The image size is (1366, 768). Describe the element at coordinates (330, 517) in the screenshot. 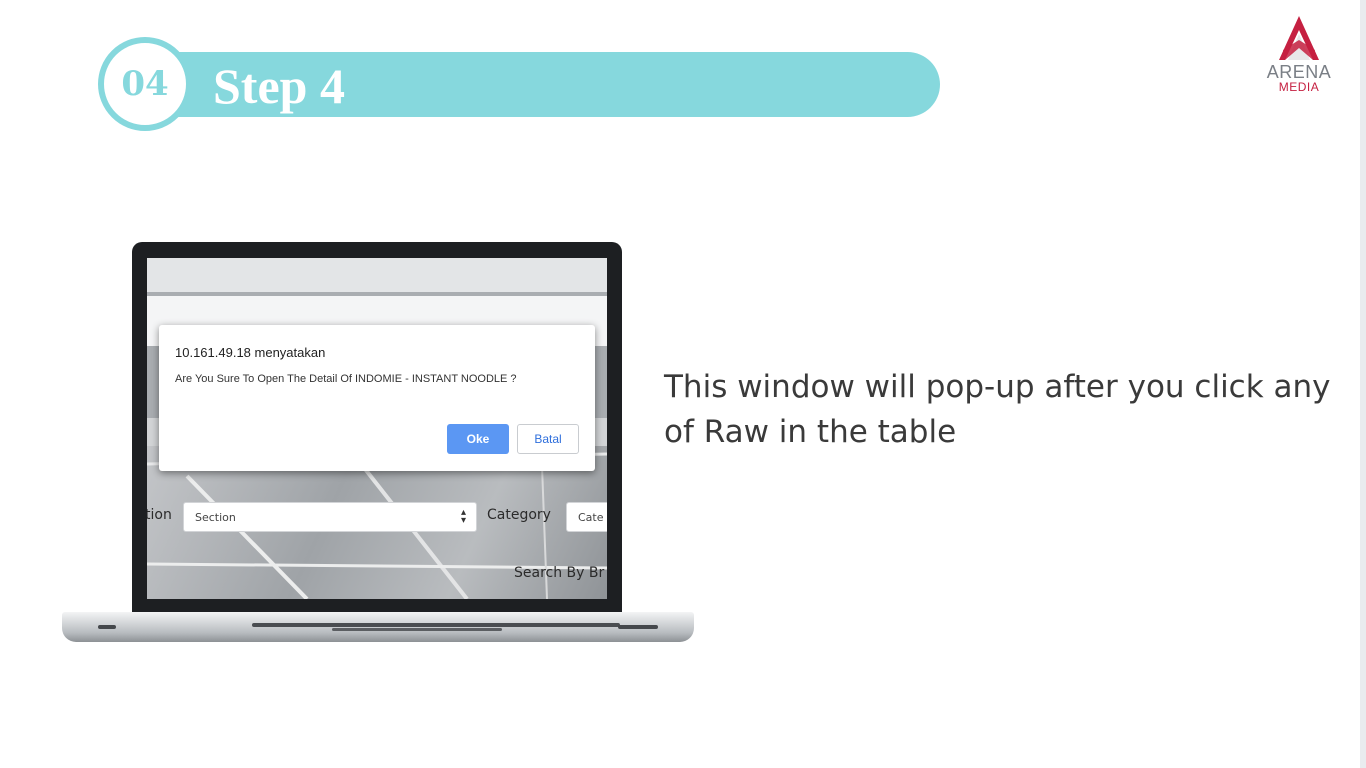

I see `section-select: Section ▴ ▾` at that location.